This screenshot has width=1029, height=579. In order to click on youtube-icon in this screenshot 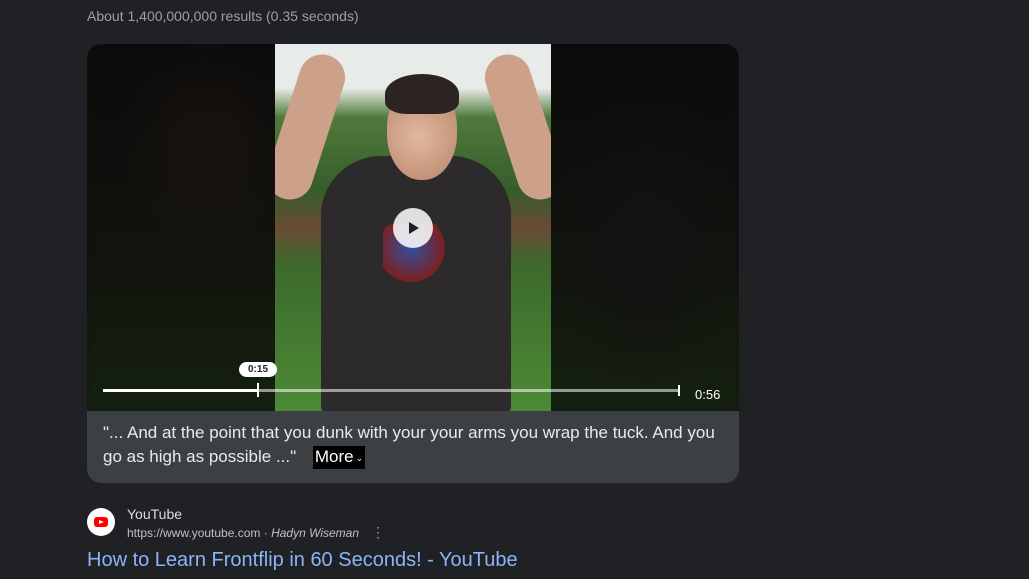, I will do `click(101, 522)`.